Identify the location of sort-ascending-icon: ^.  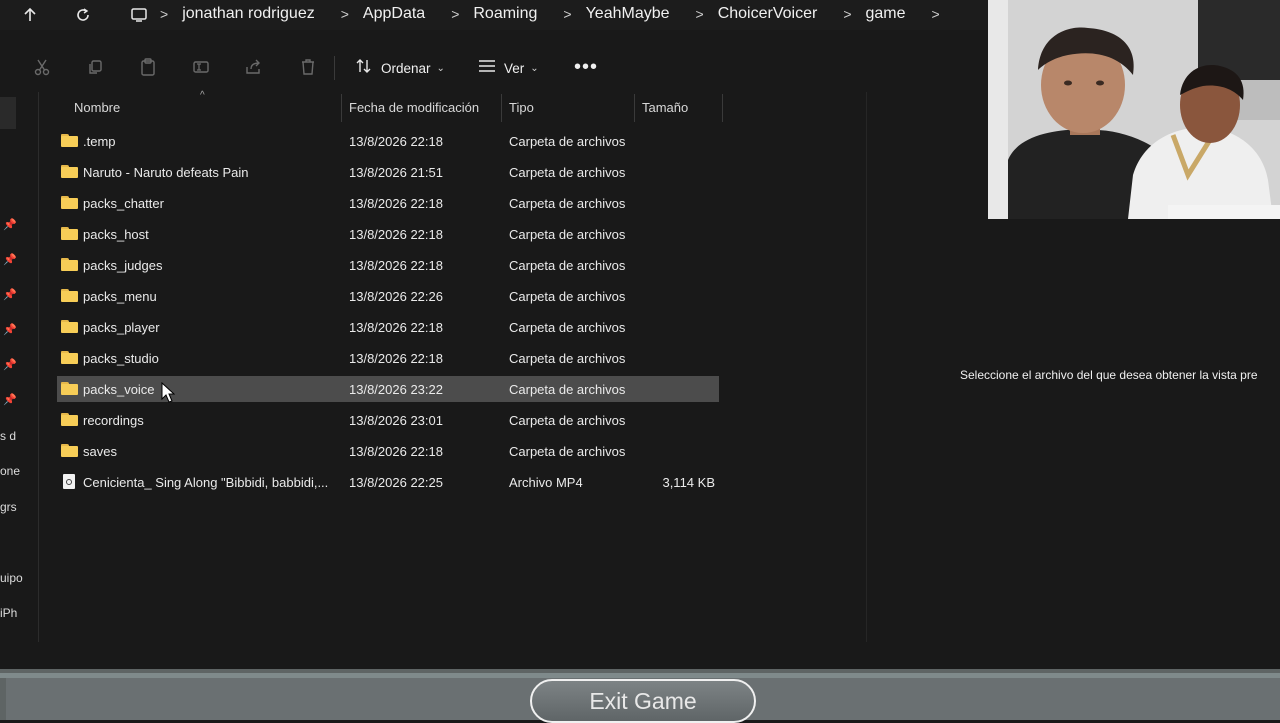
(202, 95).